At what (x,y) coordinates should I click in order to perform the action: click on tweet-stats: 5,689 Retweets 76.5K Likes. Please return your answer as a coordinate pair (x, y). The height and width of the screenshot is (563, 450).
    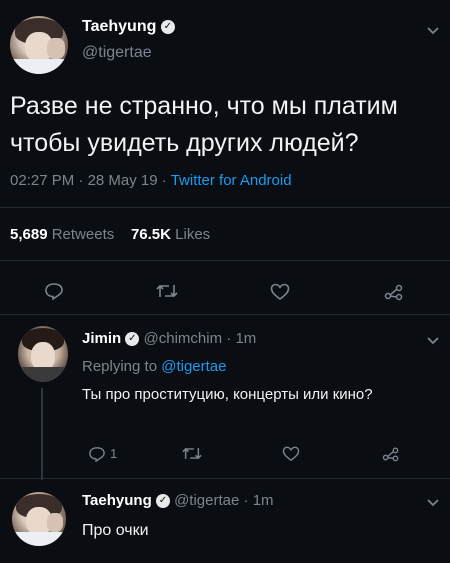
    Looking at the image, I should click on (110, 234).